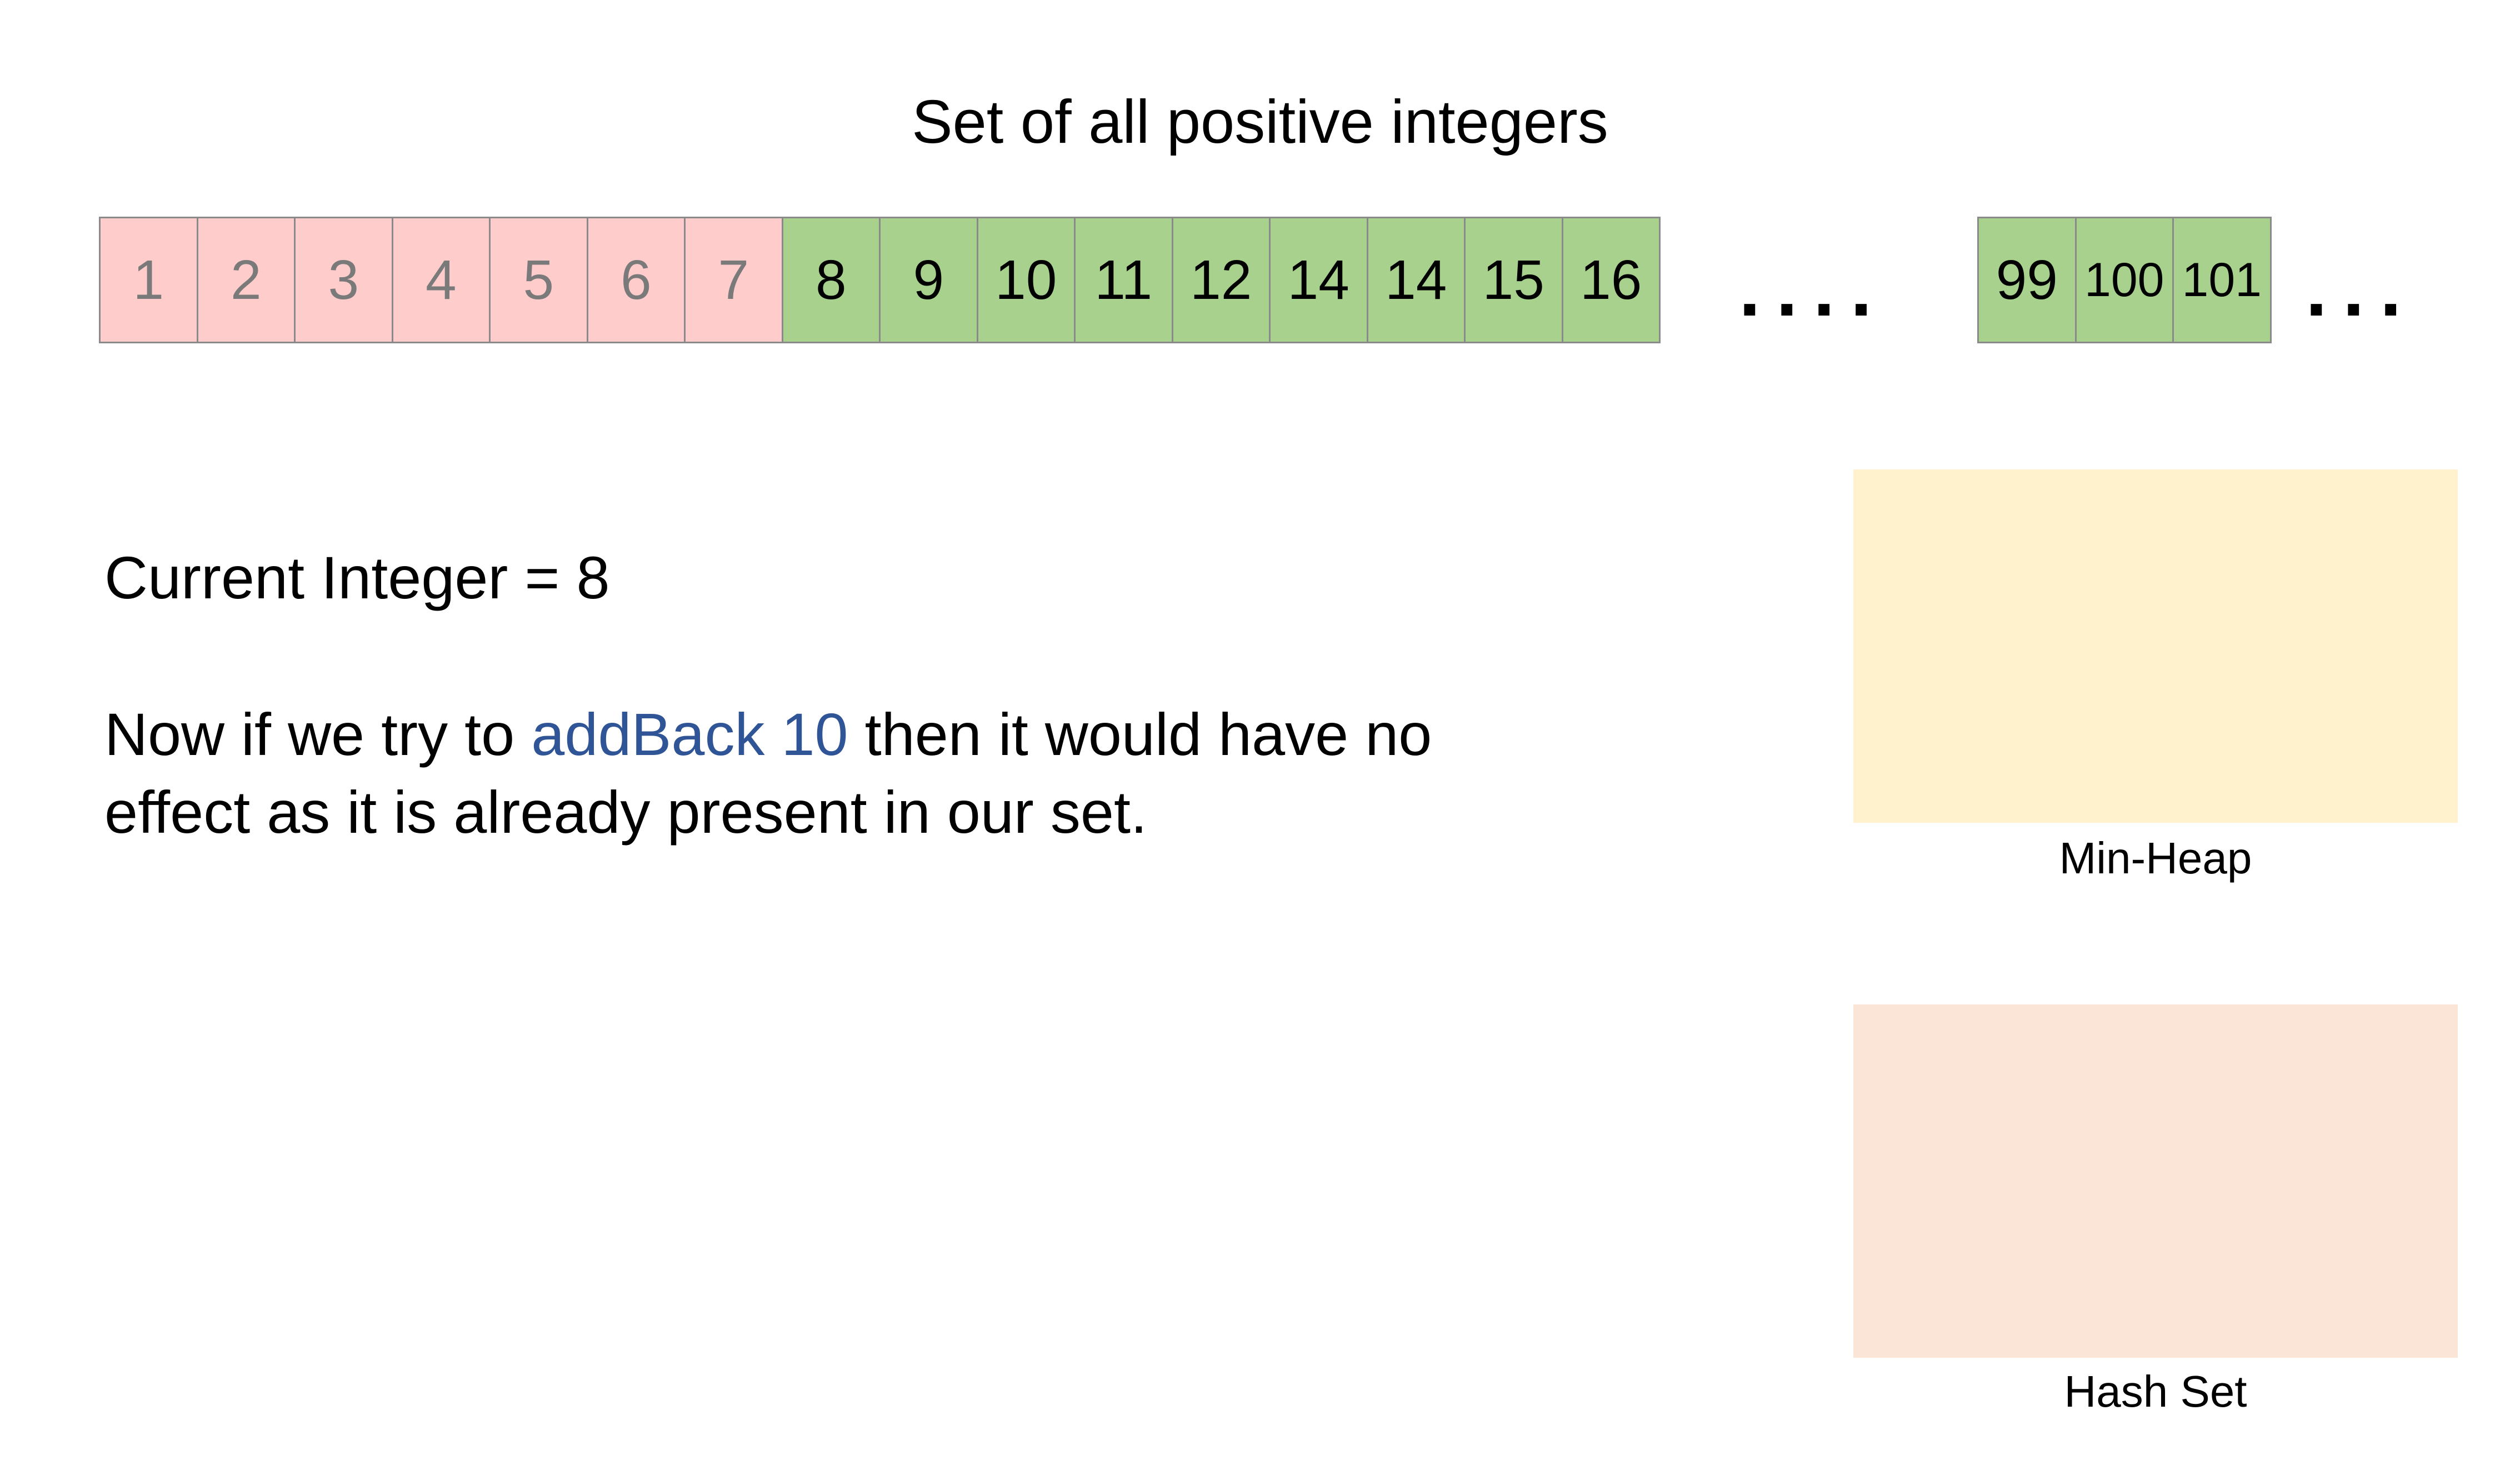 This screenshot has width=2520, height=1470. What do you see at coordinates (2027, 280) in the screenshot?
I see `integer-cell: 99` at bounding box center [2027, 280].